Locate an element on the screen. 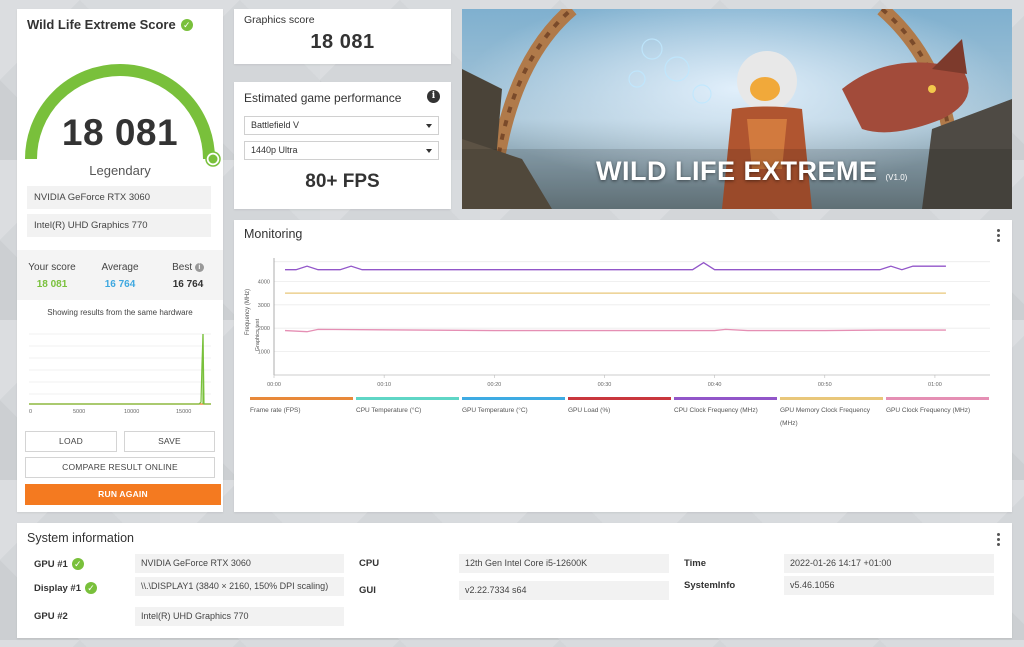  save-button: SAVE is located at coordinates (169, 441).